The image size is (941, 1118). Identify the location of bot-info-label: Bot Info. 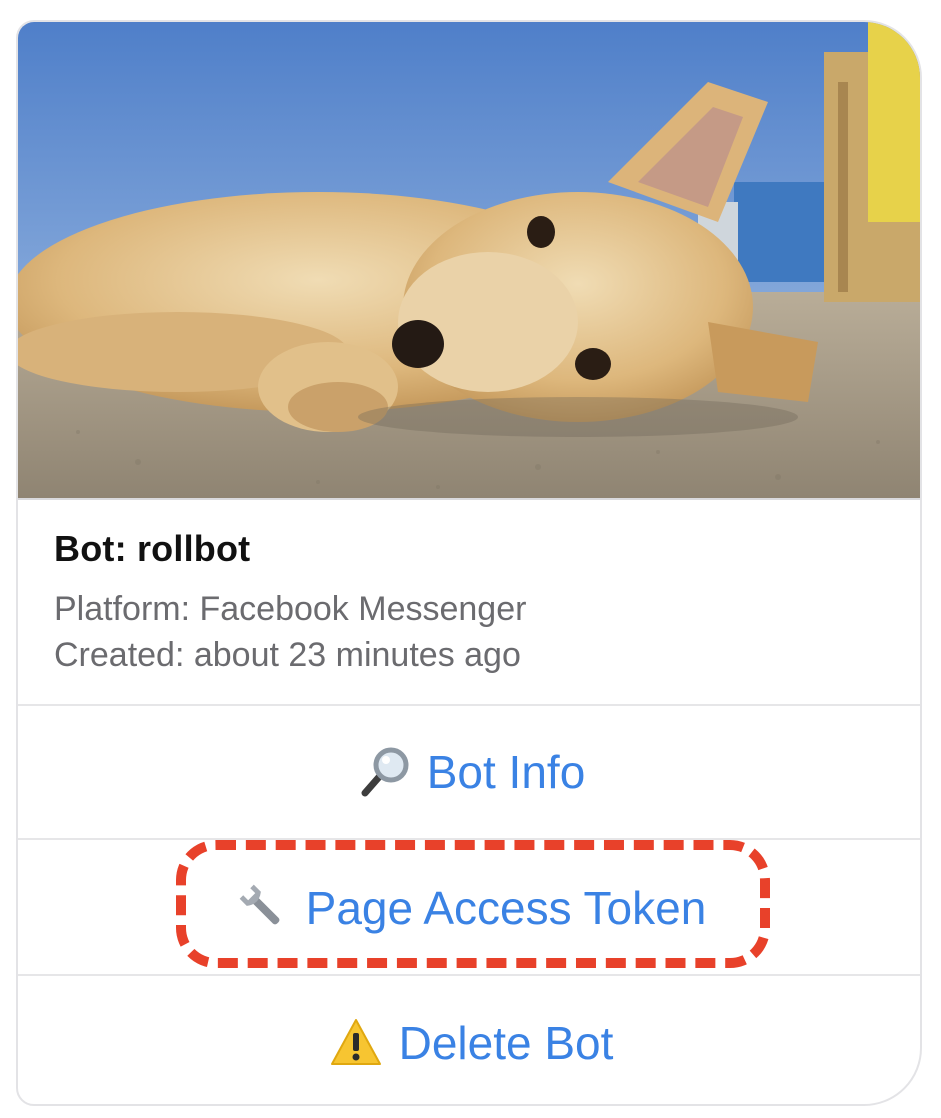
(506, 772).